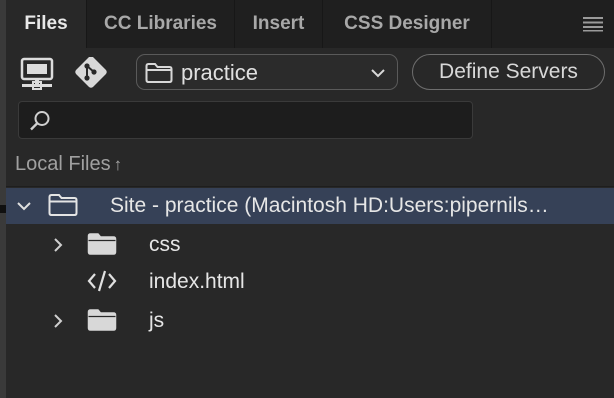  Describe the element at coordinates (407, 24) in the screenshot. I see `tab-css-designer: CSS Designer` at that location.